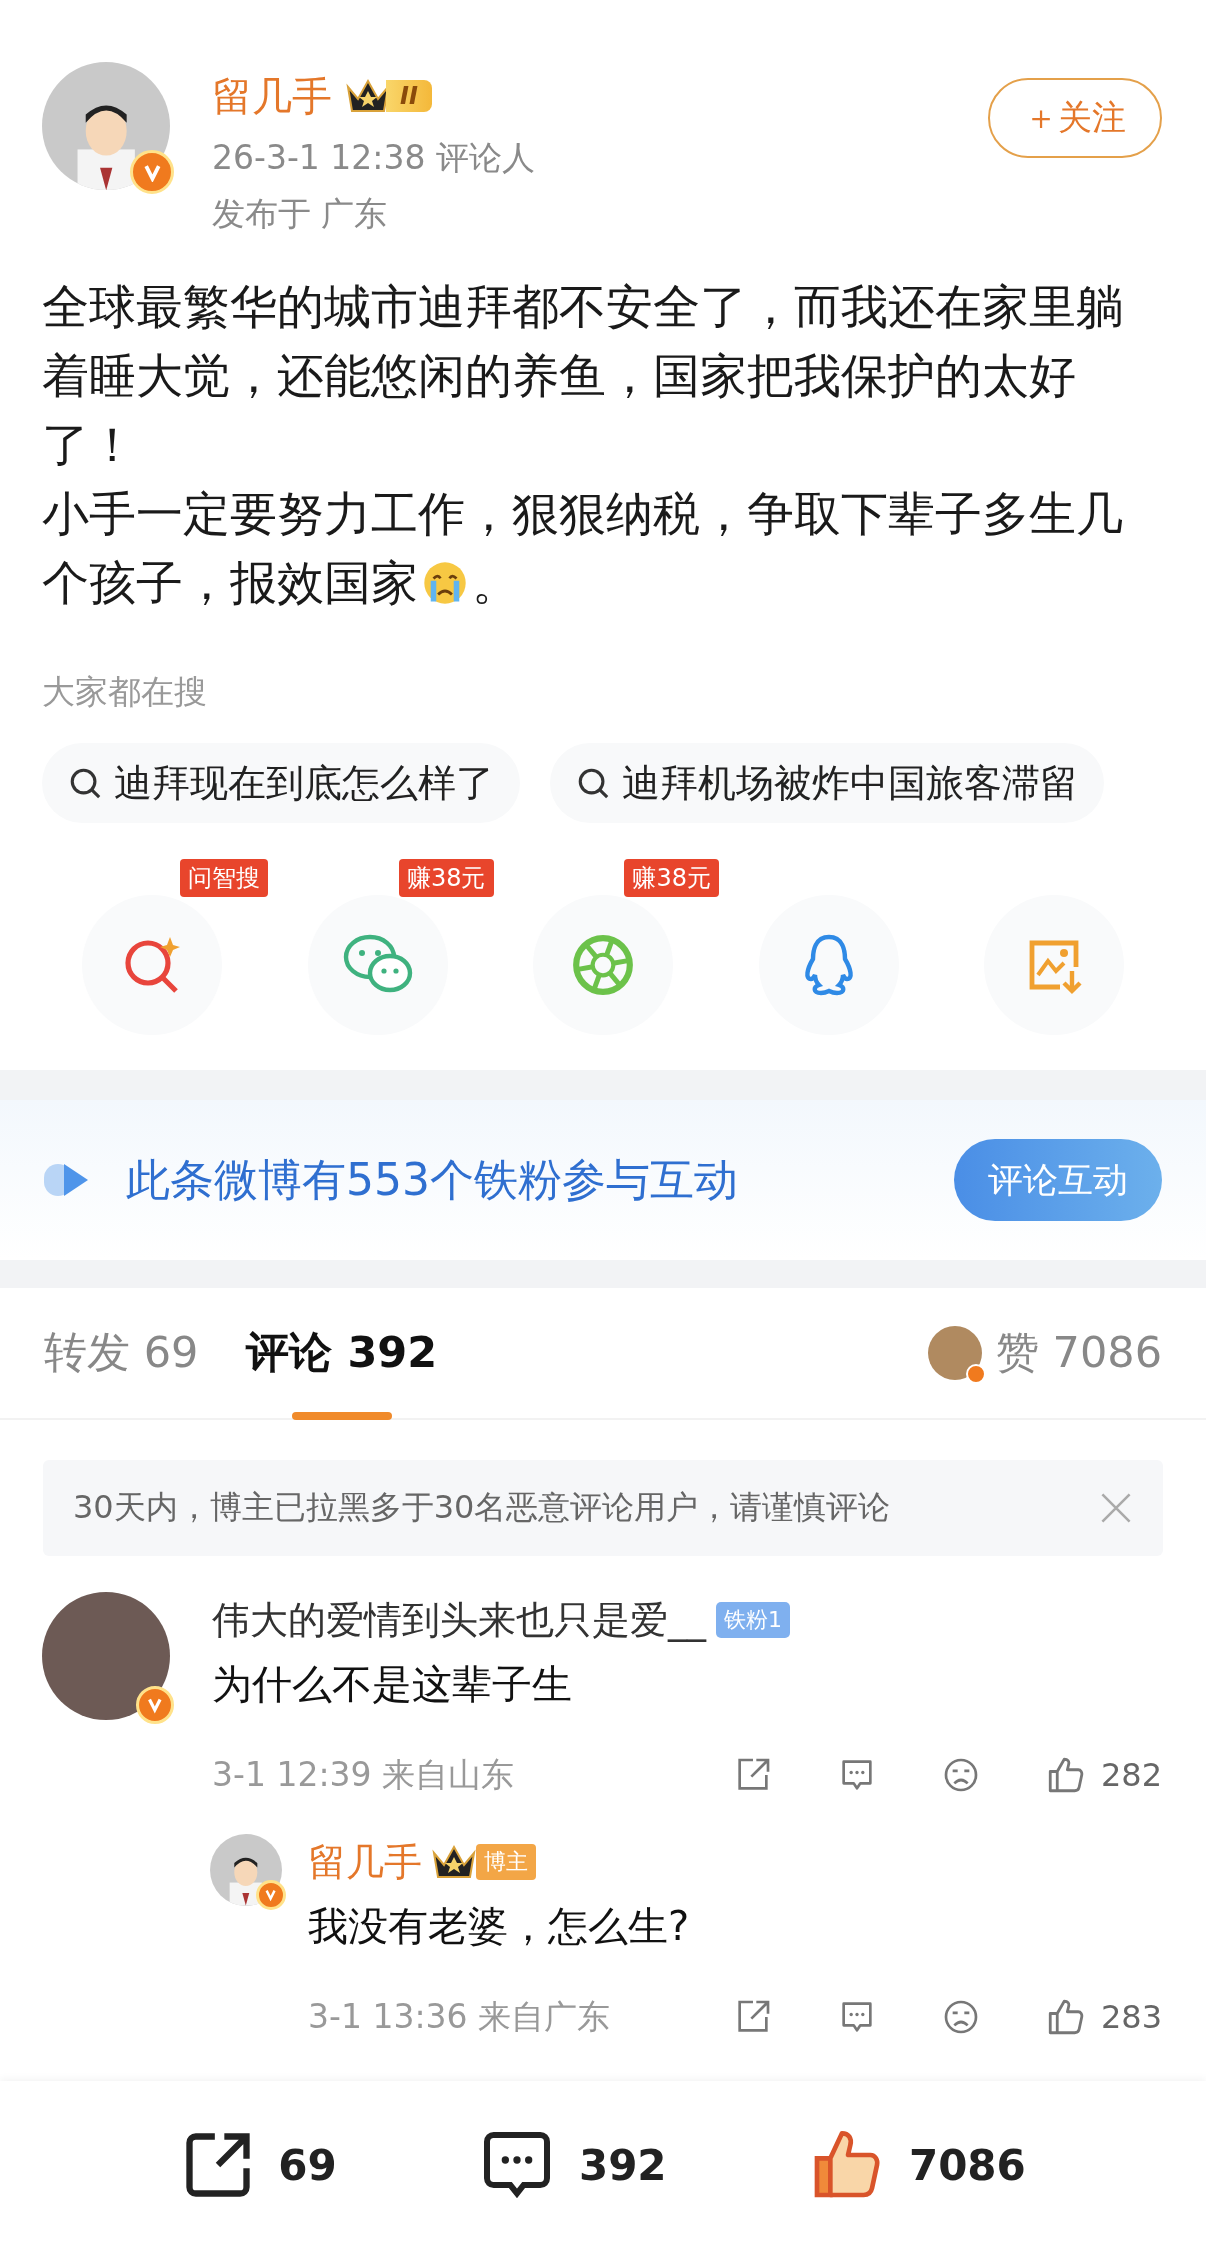 This screenshot has width=1206, height=2249. Describe the element at coordinates (300, 214) in the screenshot. I see `post-location: 发布于 广东` at that location.